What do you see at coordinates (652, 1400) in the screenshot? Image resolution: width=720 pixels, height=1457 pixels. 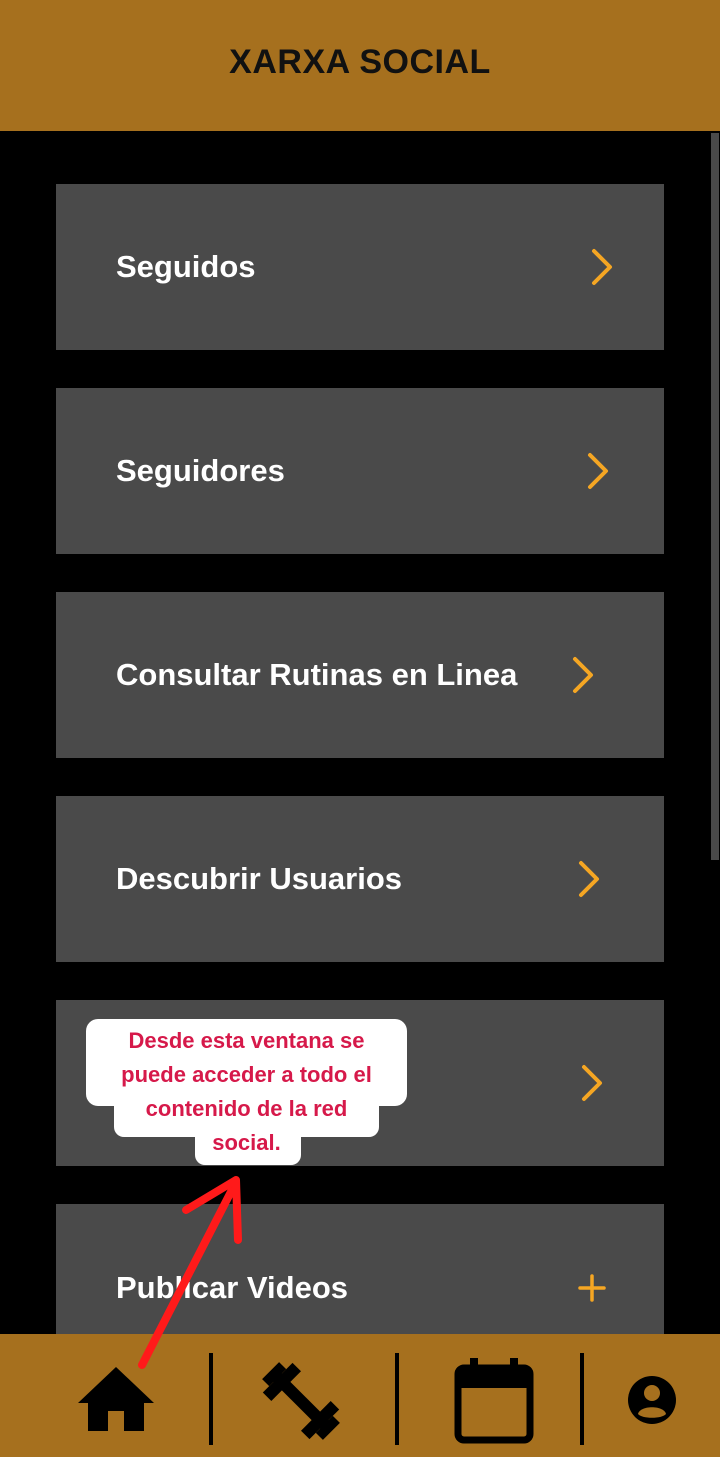 I see `account-icon` at bounding box center [652, 1400].